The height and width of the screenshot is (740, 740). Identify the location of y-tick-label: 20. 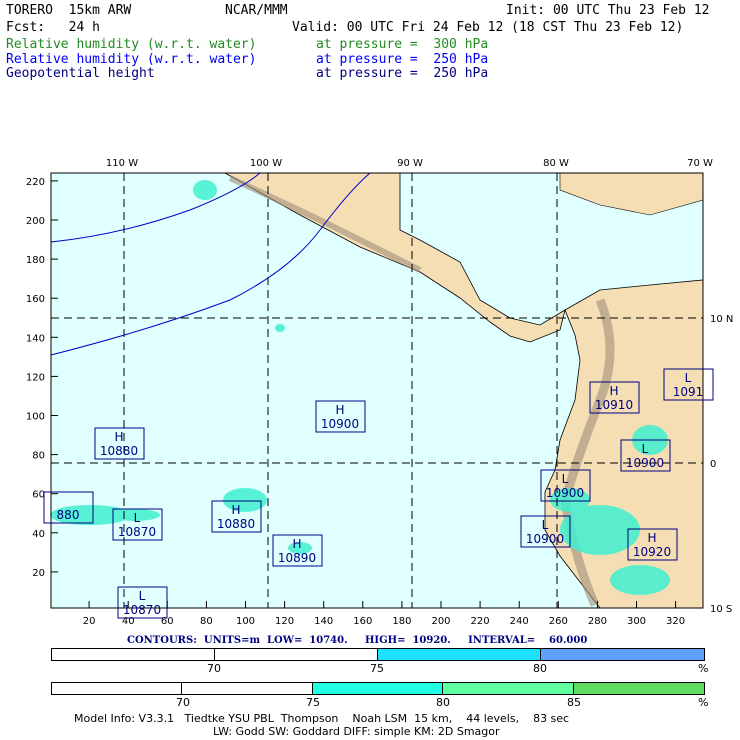
(38, 573).